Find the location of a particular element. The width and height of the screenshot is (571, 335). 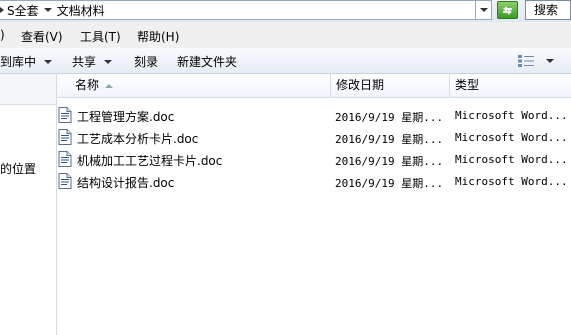

breadcrumb-item-current: 文档材料 is located at coordinates (81, 10).